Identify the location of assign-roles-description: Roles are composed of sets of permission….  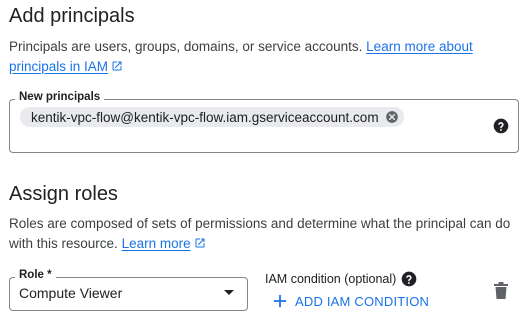
(266, 234).